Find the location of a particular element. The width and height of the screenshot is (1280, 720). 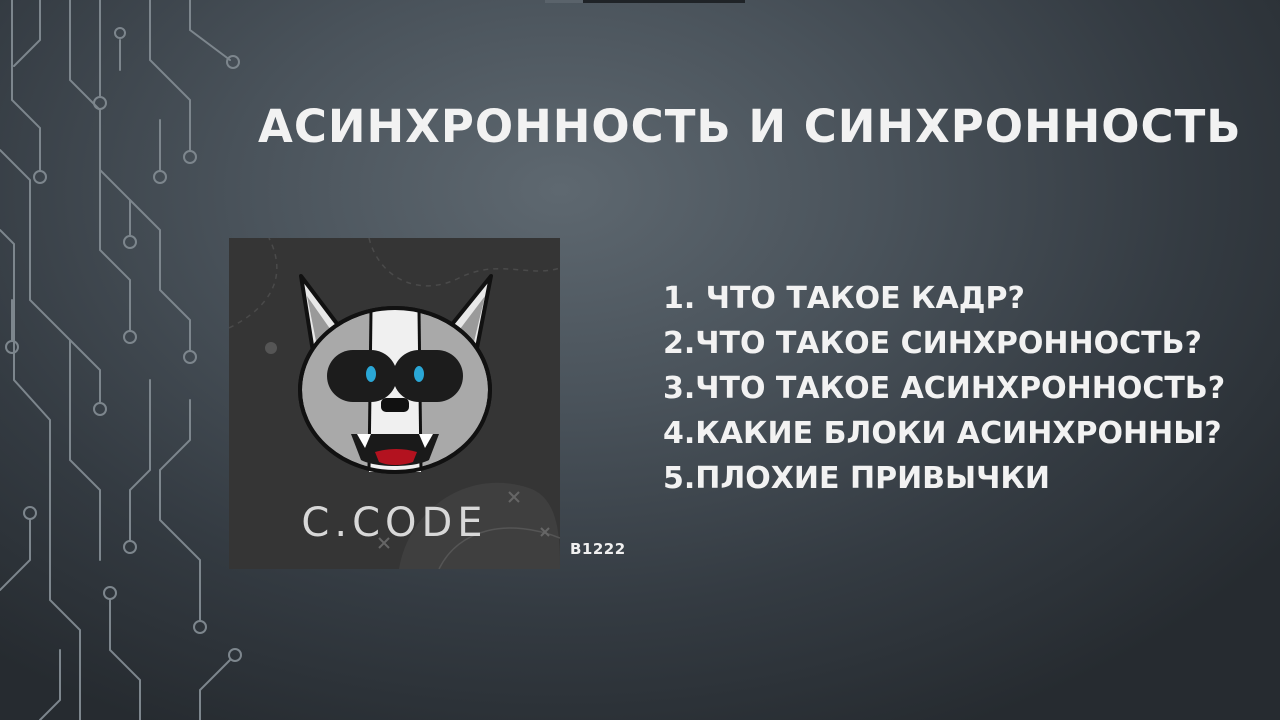

code-label: B1222 is located at coordinates (598, 549).